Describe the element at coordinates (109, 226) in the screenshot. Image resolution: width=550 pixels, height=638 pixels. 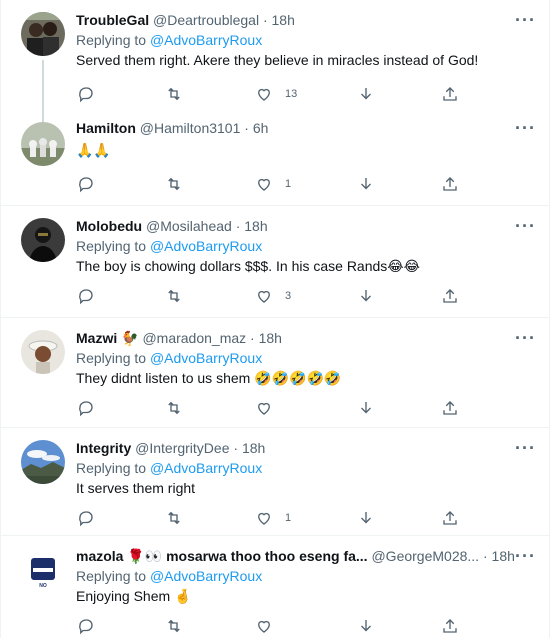
I see `display-name: Molobedu` at that location.